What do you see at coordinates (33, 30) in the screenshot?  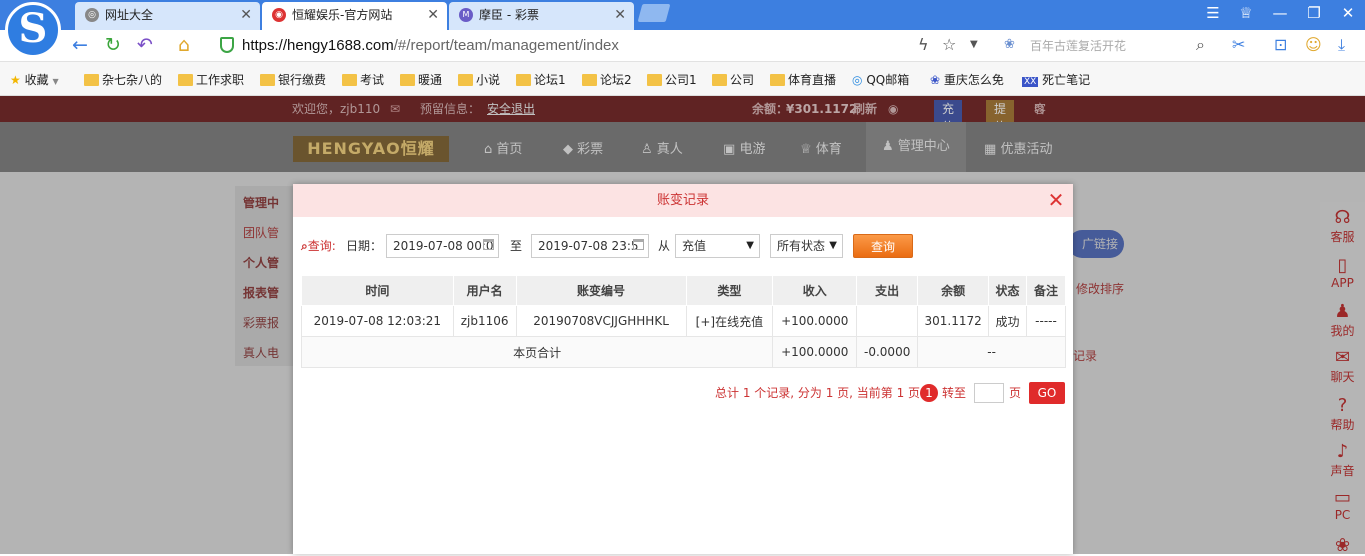 I see `sogou-browser-logo: S` at bounding box center [33, 30].